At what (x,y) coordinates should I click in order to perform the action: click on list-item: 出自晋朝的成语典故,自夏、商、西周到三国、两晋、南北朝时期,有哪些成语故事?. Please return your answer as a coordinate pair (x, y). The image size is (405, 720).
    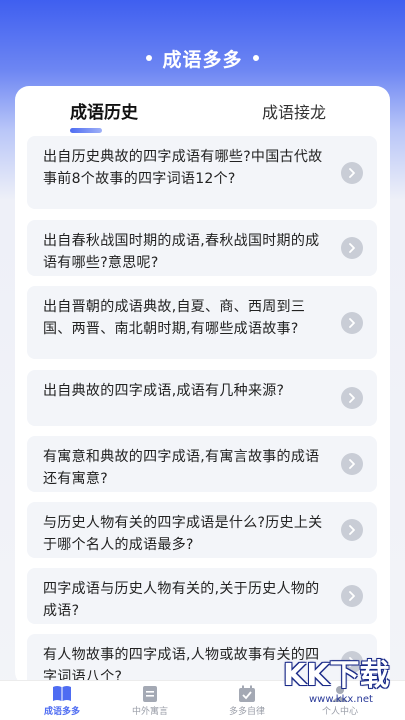
    Looking at the image, I should click on (202, 322).